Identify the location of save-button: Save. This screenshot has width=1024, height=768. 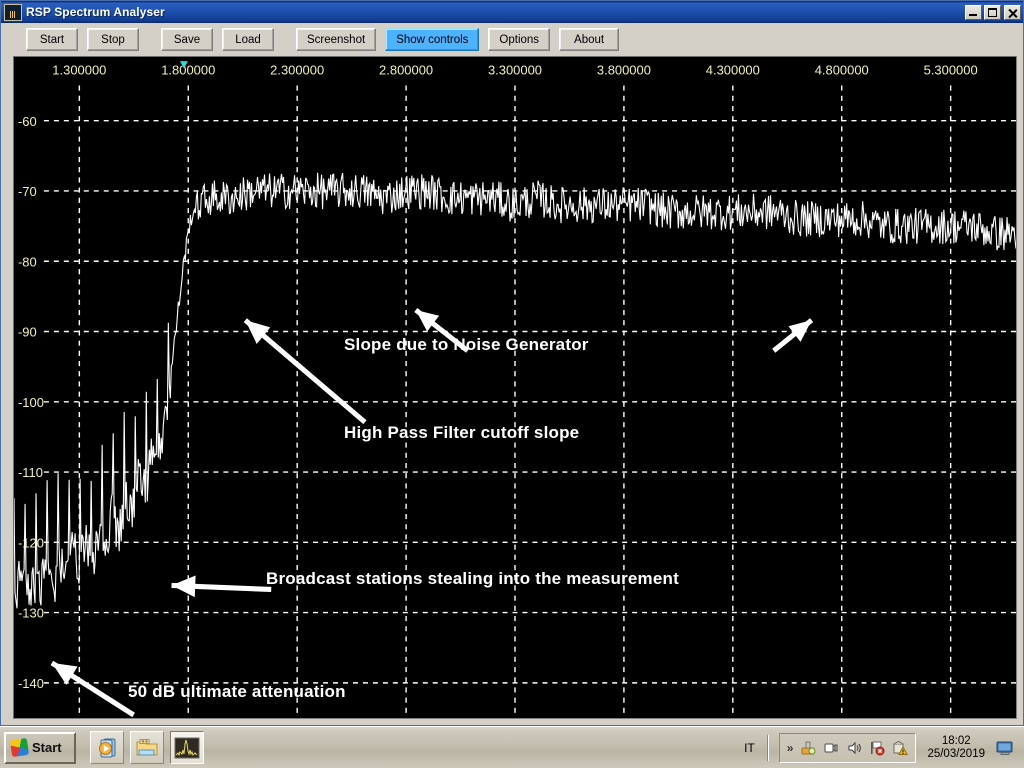
(187, 39).